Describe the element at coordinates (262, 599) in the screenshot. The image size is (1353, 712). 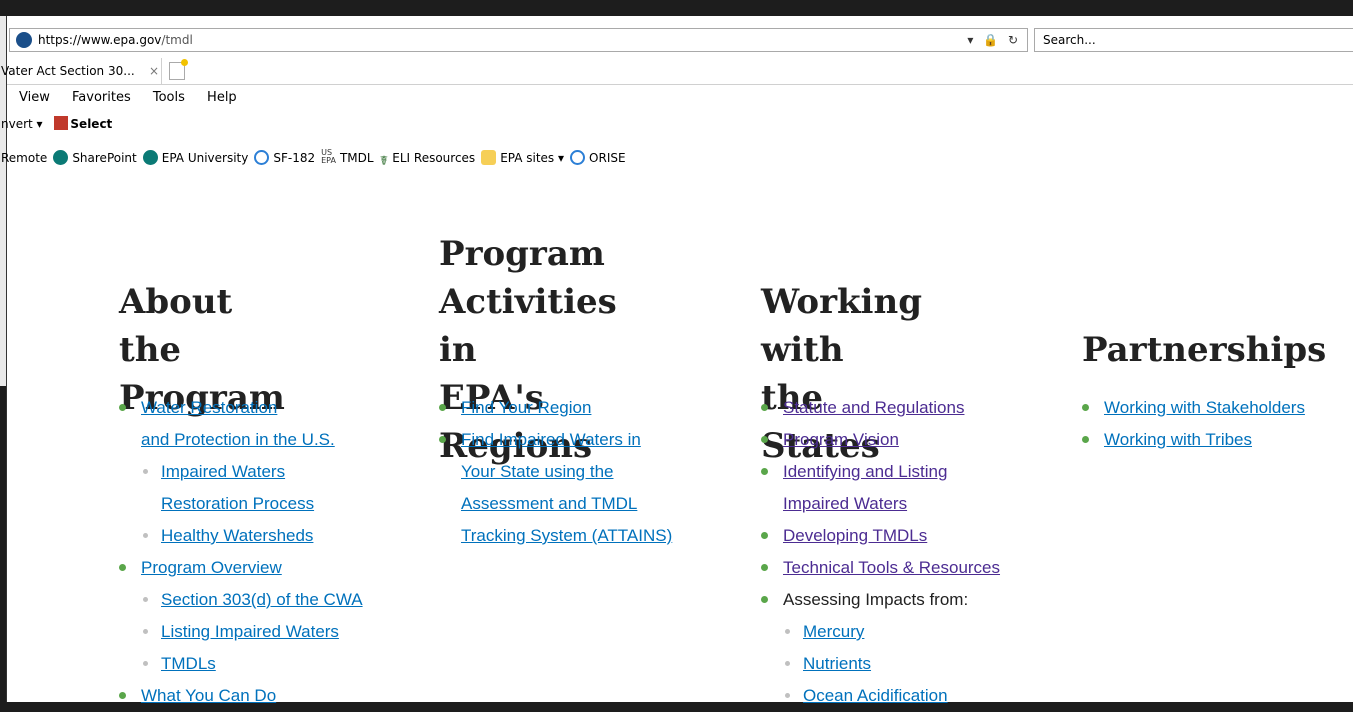
I see `nav-link: Section 303(d) of the CWA` at that location.